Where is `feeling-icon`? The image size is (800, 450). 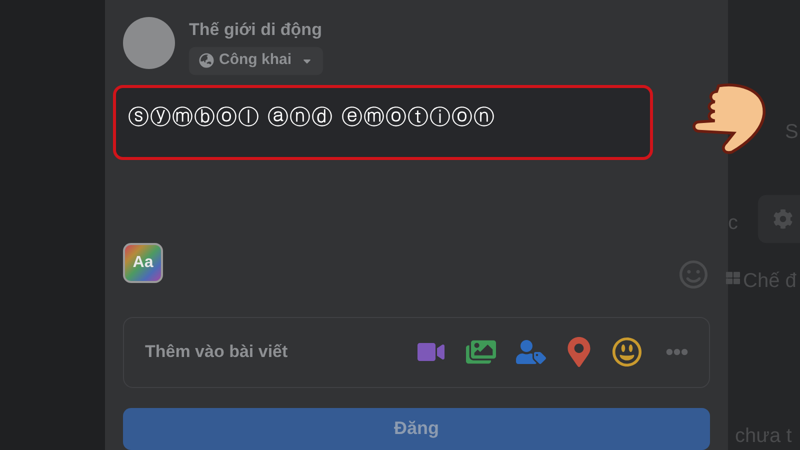
feeling-icon is located at coordinates (627, 352).